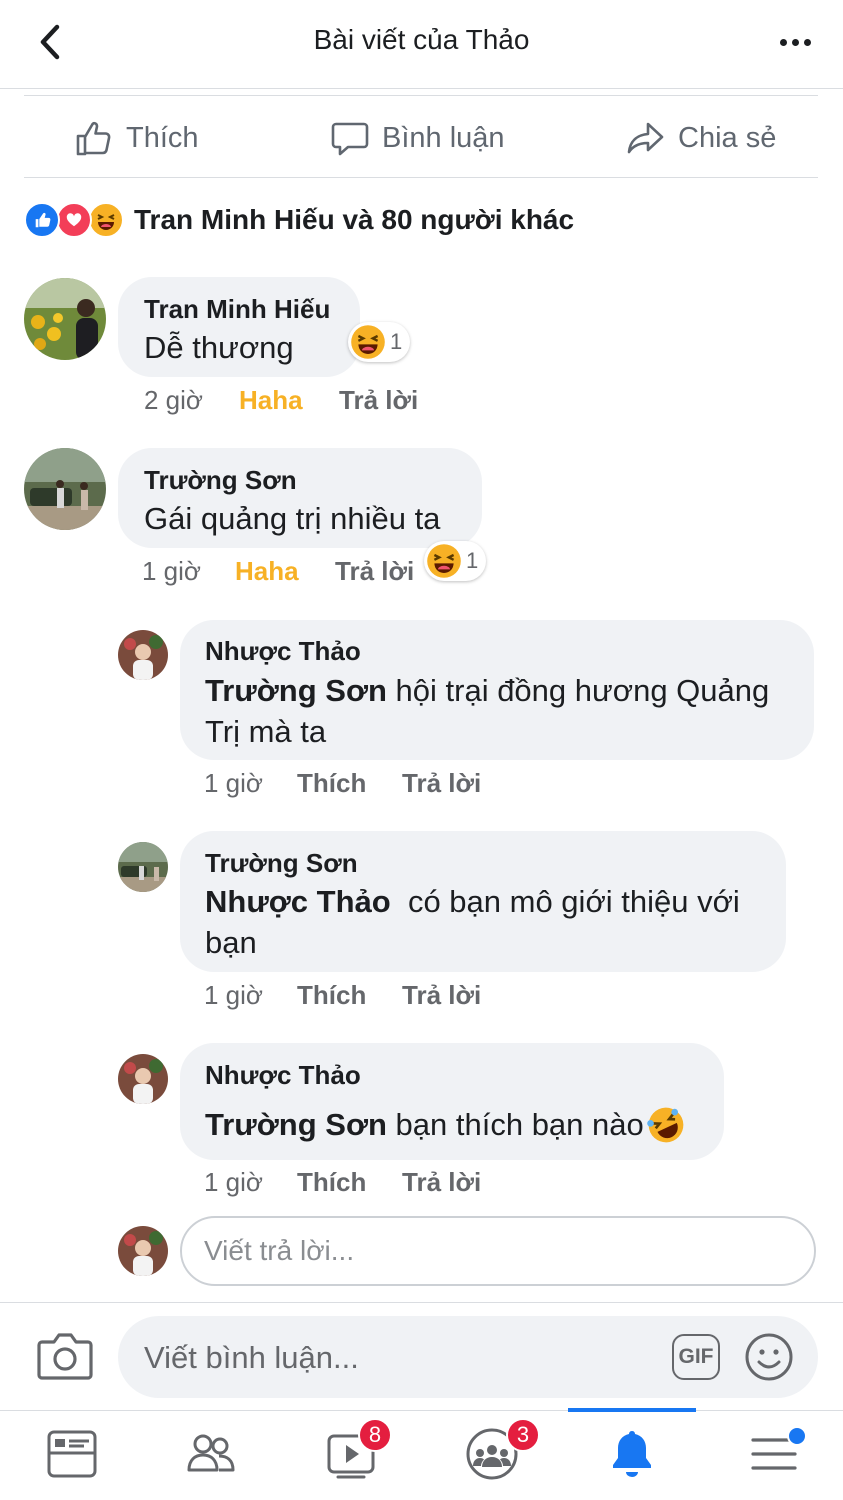  I want to click on reply-text: Nhược Thảo có bạn mô giới thiệu với bạn, so click(472, 922).